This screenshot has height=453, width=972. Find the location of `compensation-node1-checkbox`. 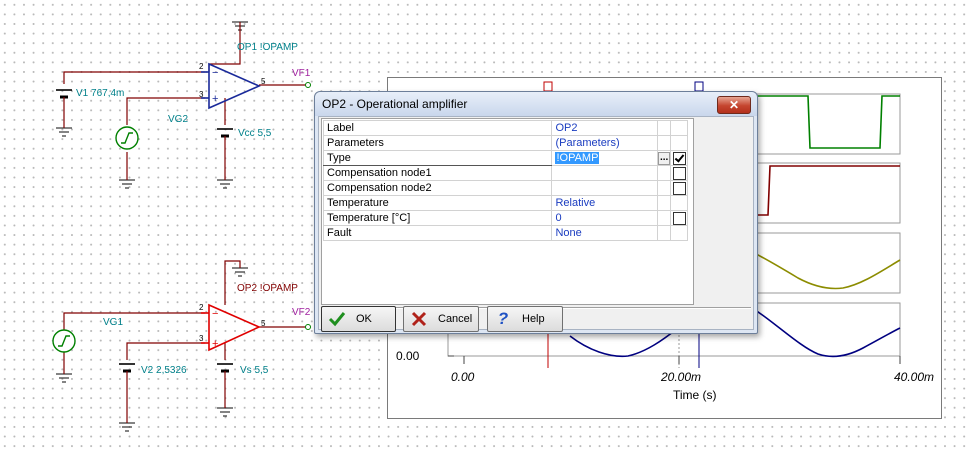

compensation-node1-checkbox is located at coordinates (679, 173).